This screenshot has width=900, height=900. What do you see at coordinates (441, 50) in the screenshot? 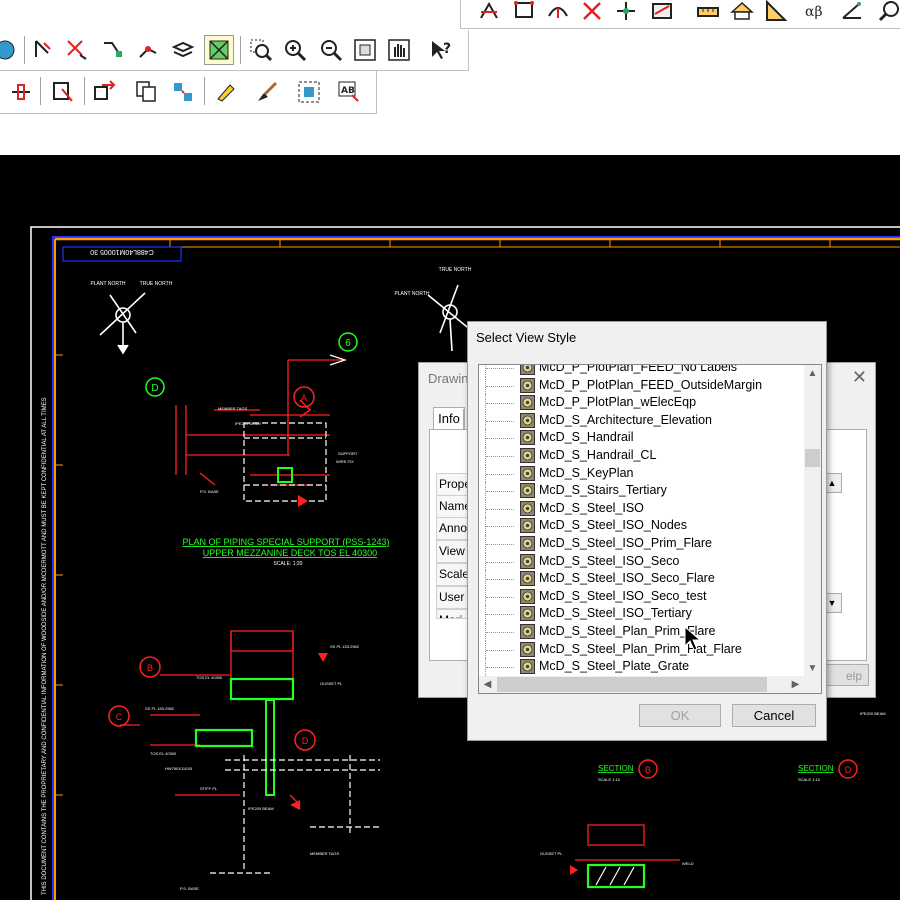
I see `help-pointer-icon: ?` at bounding box center [441, 50].